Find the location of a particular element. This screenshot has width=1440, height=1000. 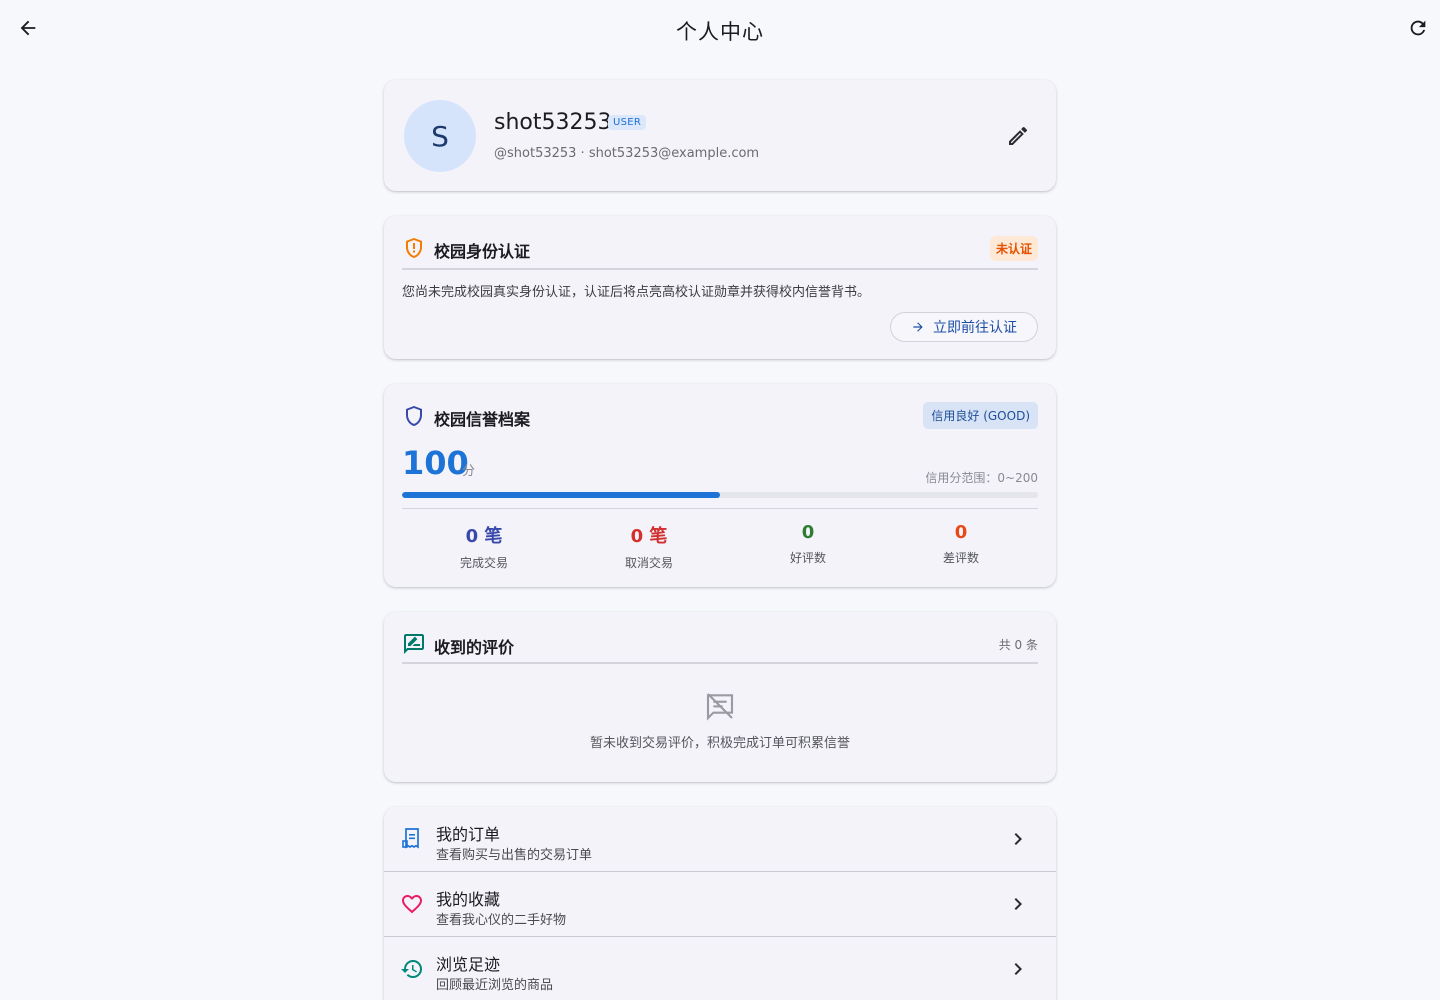

role-badge: USER is located at coordinates (627, 122).